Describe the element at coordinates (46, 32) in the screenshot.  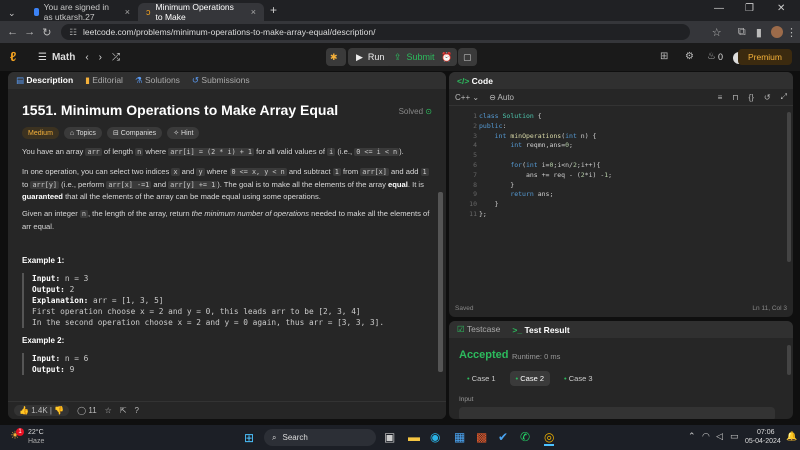
I see `reload-icon: ↻` at that location.